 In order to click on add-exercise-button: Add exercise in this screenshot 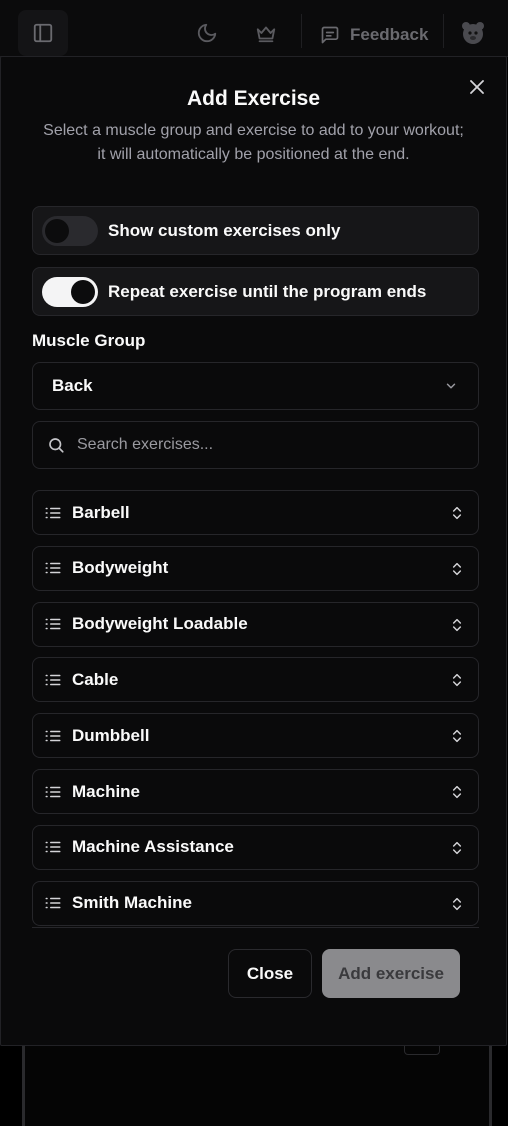, I will do `click(391, 973)`.